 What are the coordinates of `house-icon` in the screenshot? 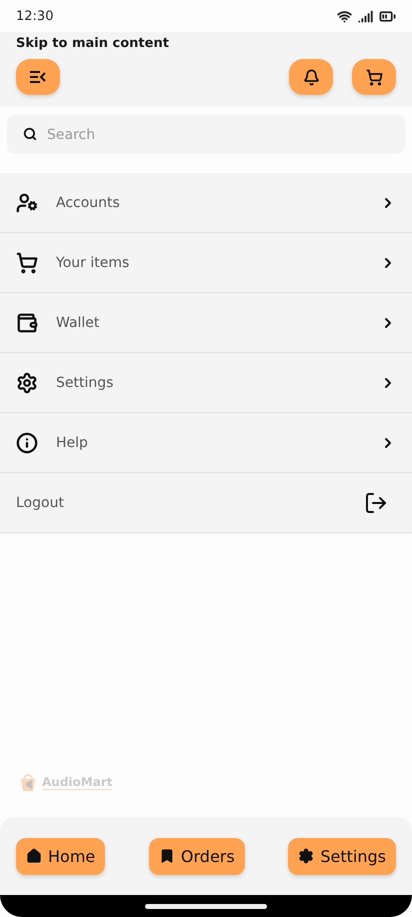 It's located at (34, 856).